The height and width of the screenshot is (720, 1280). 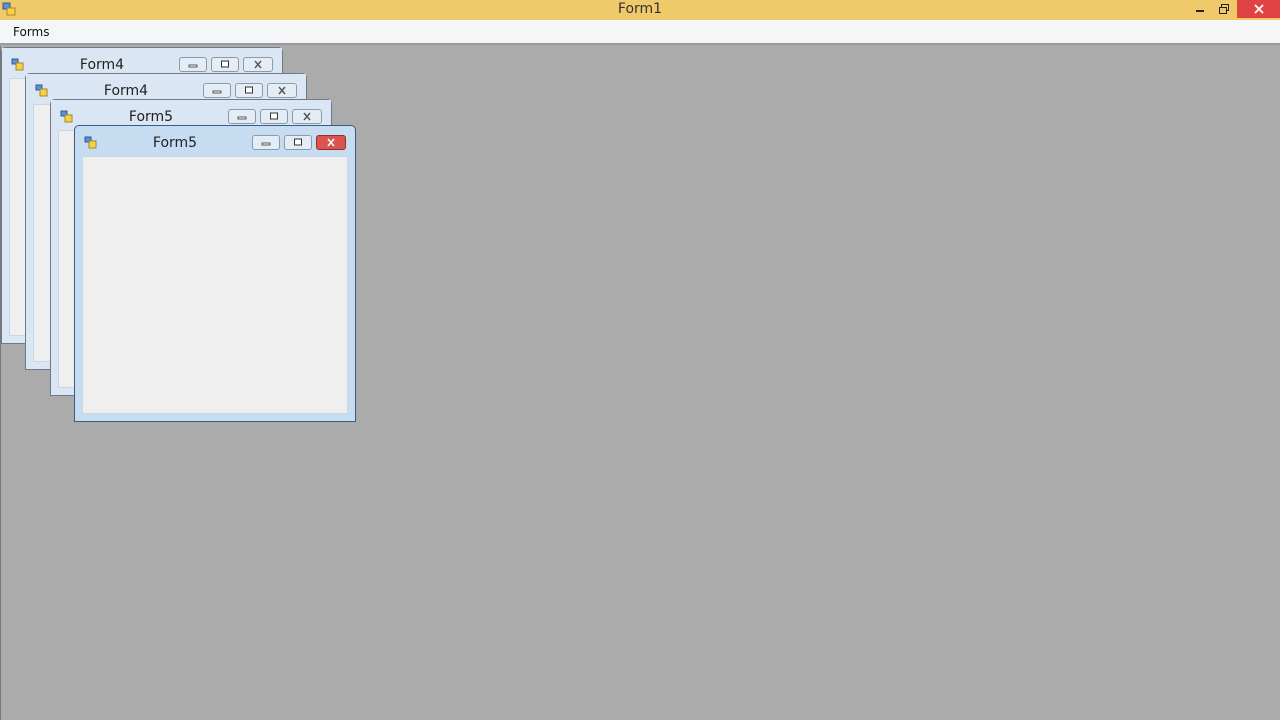 I want to click on restore-button, so click(x=1224, y=9).